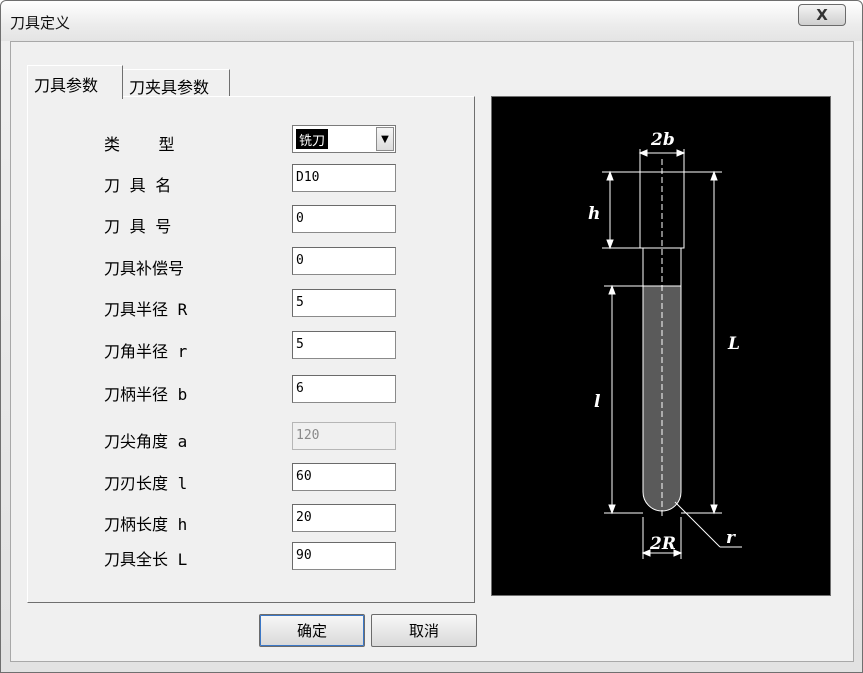  I want to click on tool-drawing: 2b h L l 2R r, so click(665, 344).